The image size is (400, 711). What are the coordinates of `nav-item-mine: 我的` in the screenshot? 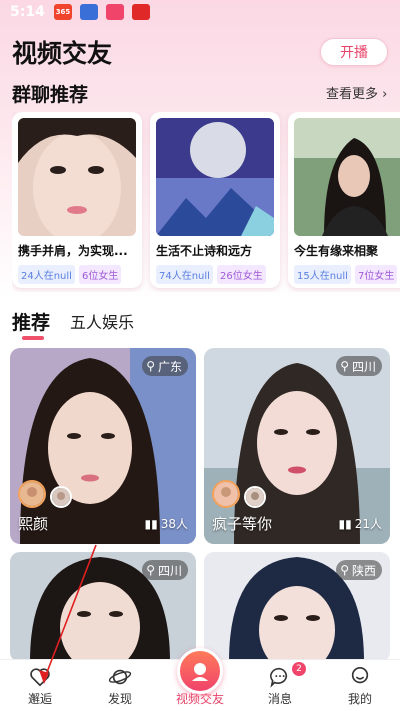 It's located at (360, 685).